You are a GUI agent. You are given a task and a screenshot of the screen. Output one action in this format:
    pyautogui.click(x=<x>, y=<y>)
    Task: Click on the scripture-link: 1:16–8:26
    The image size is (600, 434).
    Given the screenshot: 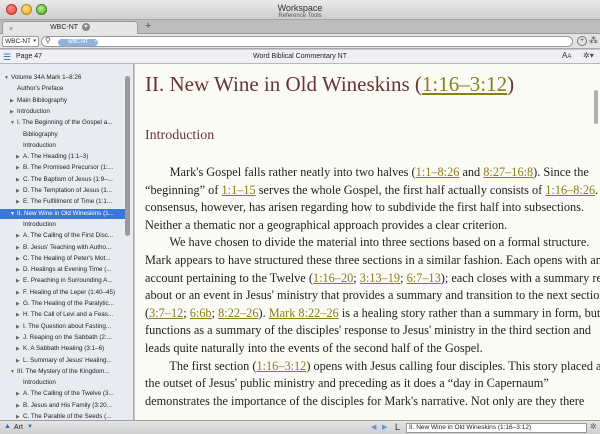 What is the action you would take?
    pyautogui.click(x=570, y=190)
    